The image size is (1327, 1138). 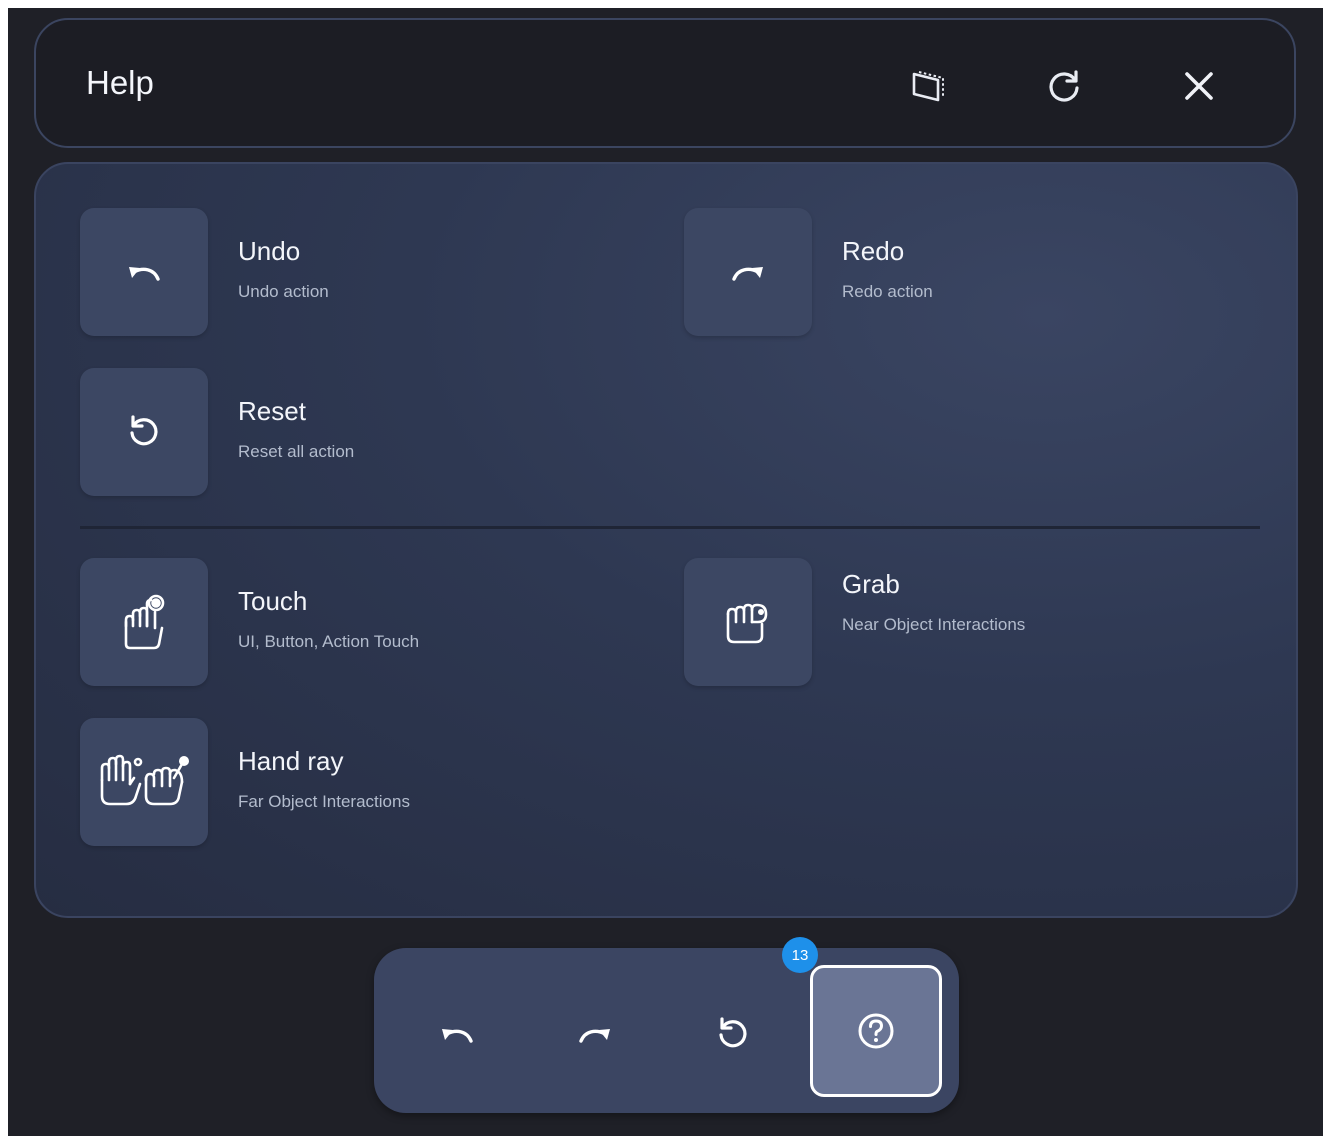 What do you see at coordinates (665, 83) in the screenshot?
I see `help-header: Help` at bounding box center [665, 83].